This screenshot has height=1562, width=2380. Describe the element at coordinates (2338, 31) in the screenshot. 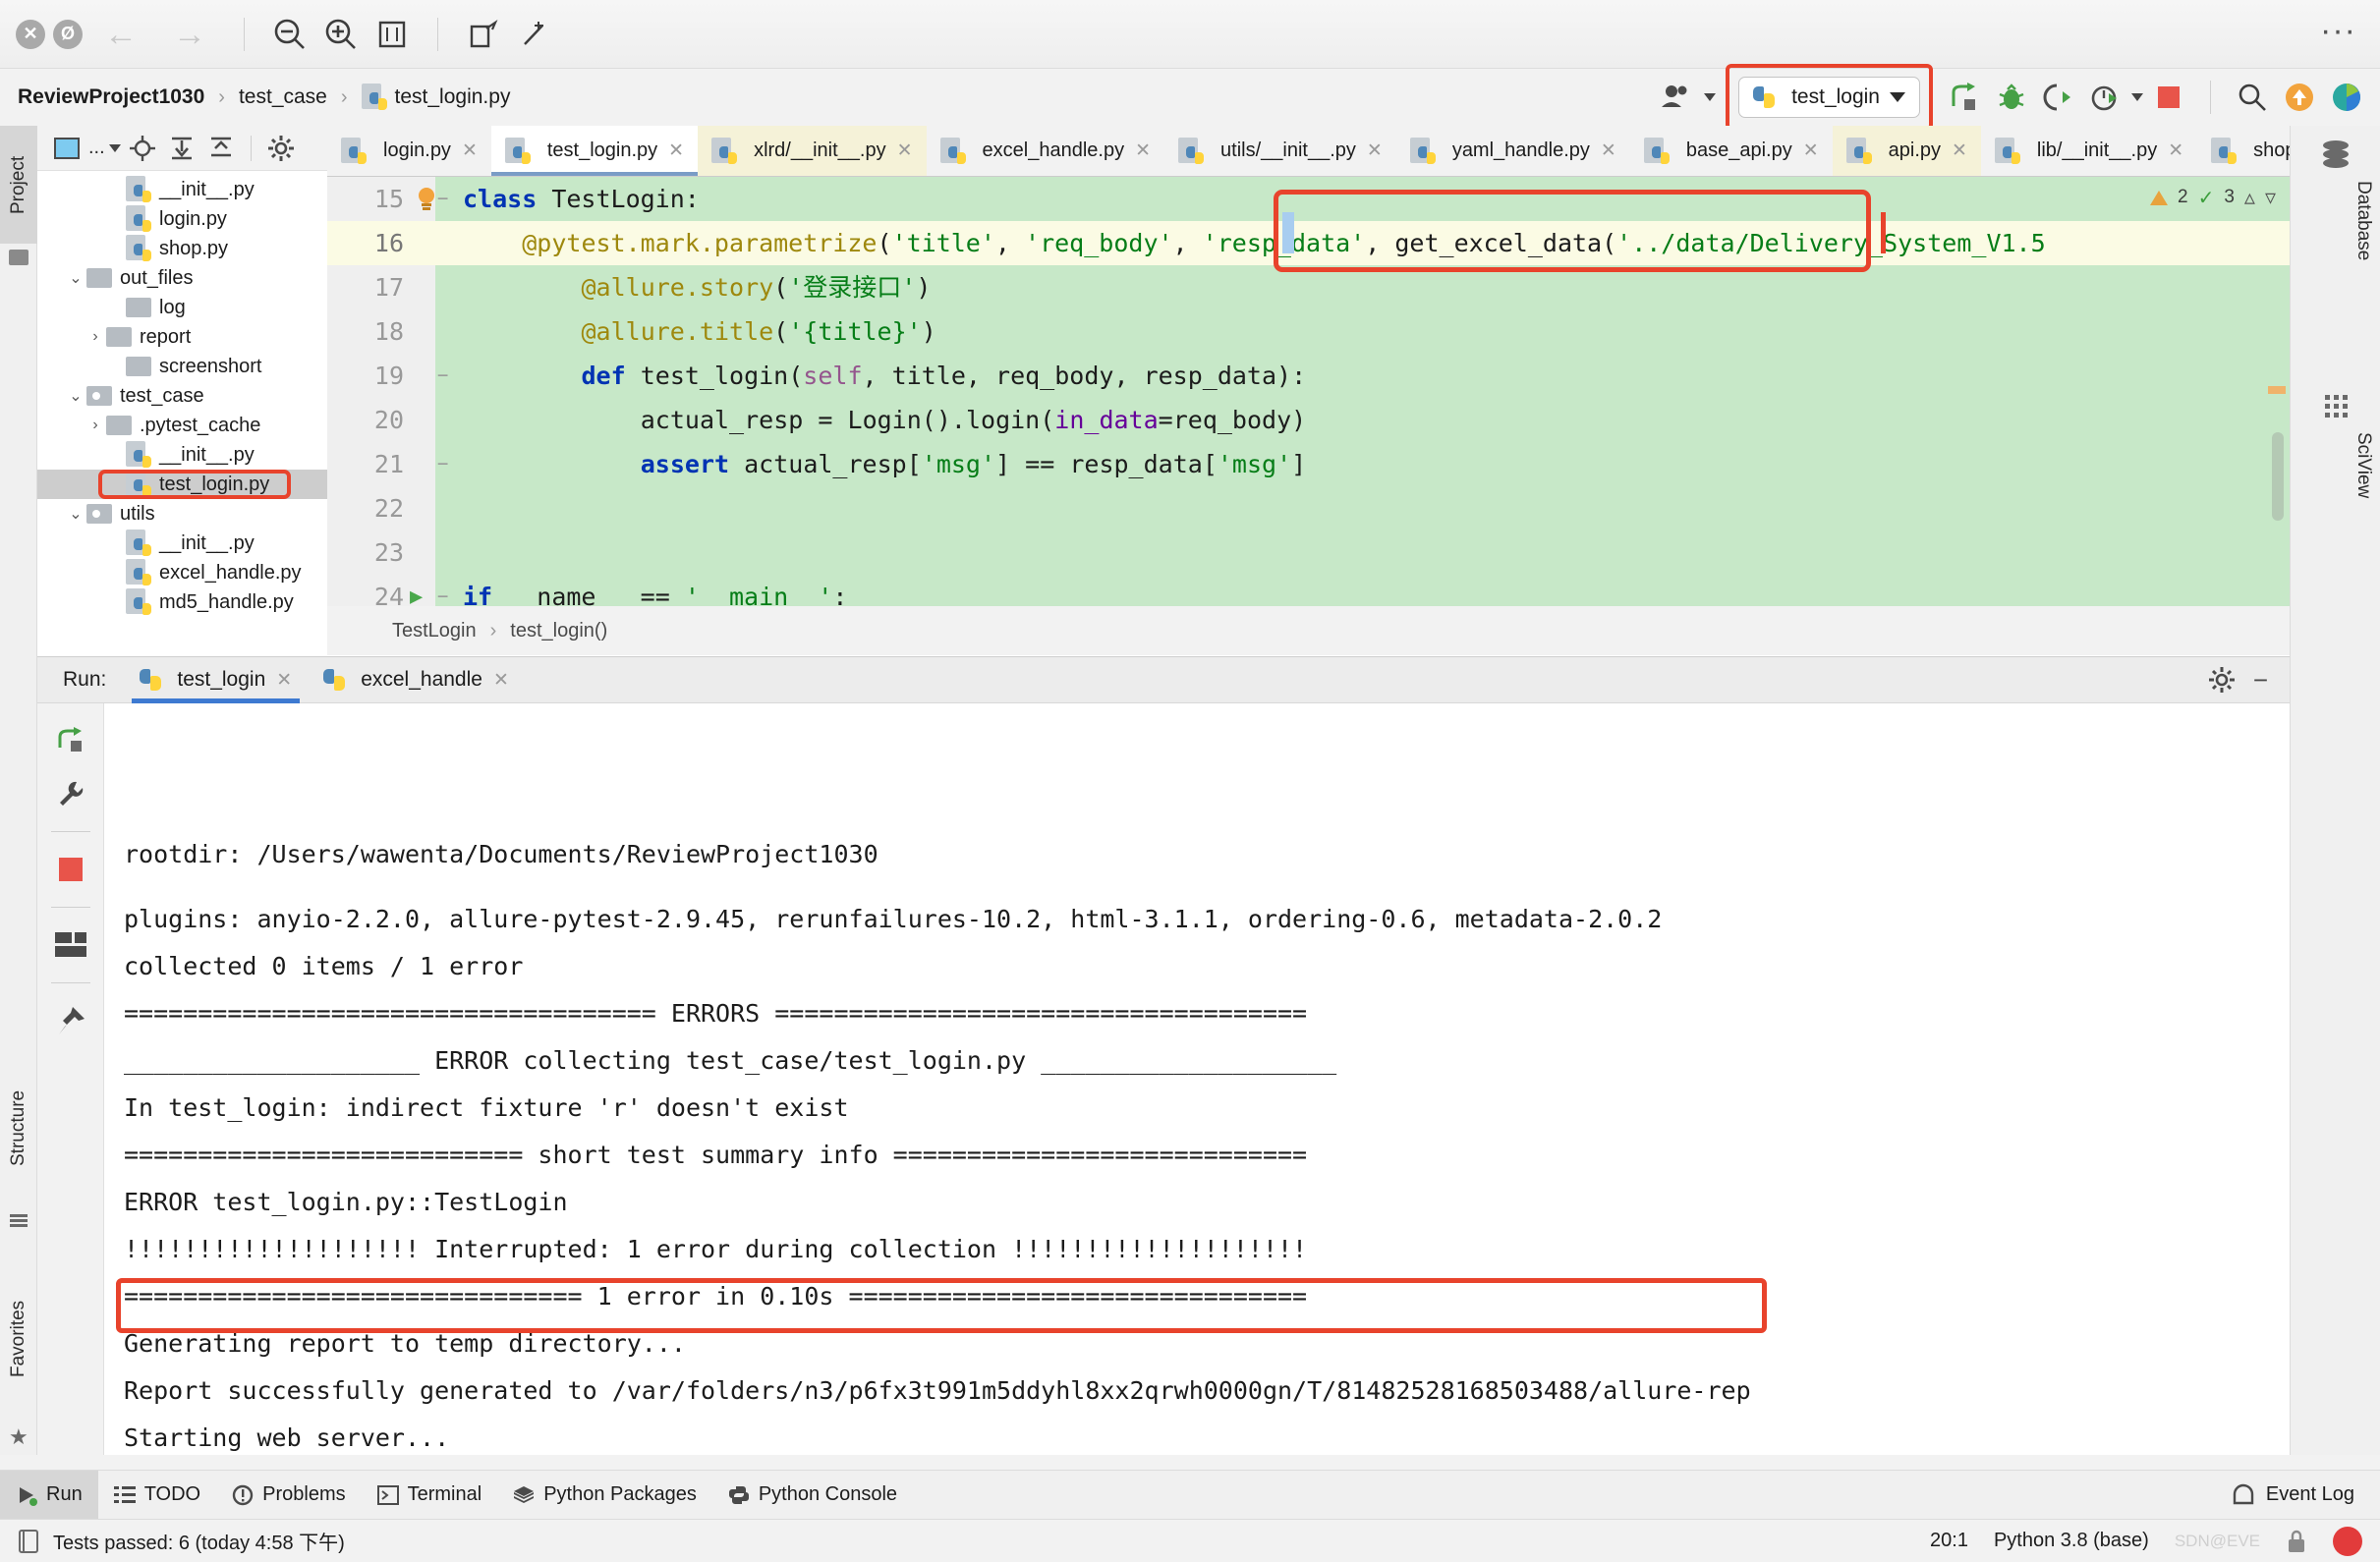

I see `more-options-button: ···` at that location.